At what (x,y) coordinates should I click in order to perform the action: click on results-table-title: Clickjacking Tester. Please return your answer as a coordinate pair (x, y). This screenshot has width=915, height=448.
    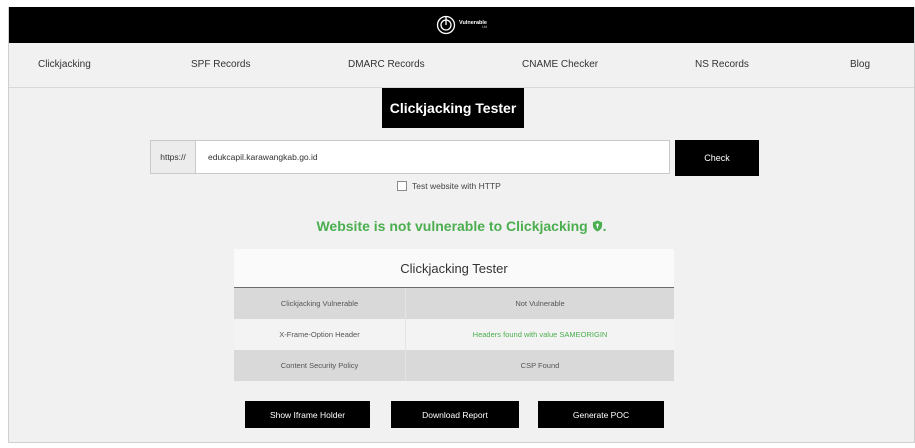
    Looking at the image, I should click on (454, 268).